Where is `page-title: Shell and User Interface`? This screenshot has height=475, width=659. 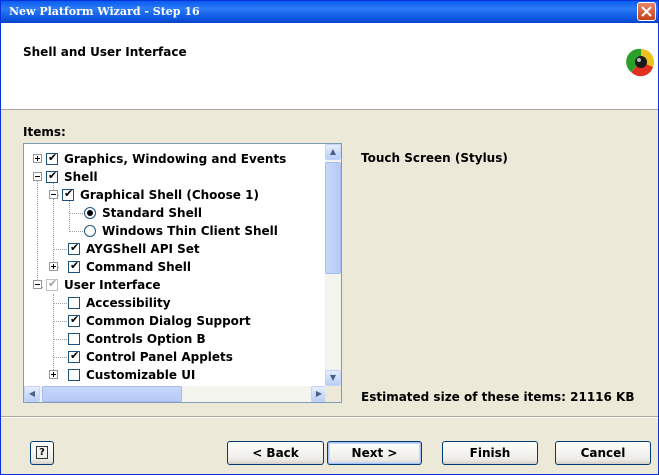 page-title: Shell and User Interface is located at coordinates (105, 52).